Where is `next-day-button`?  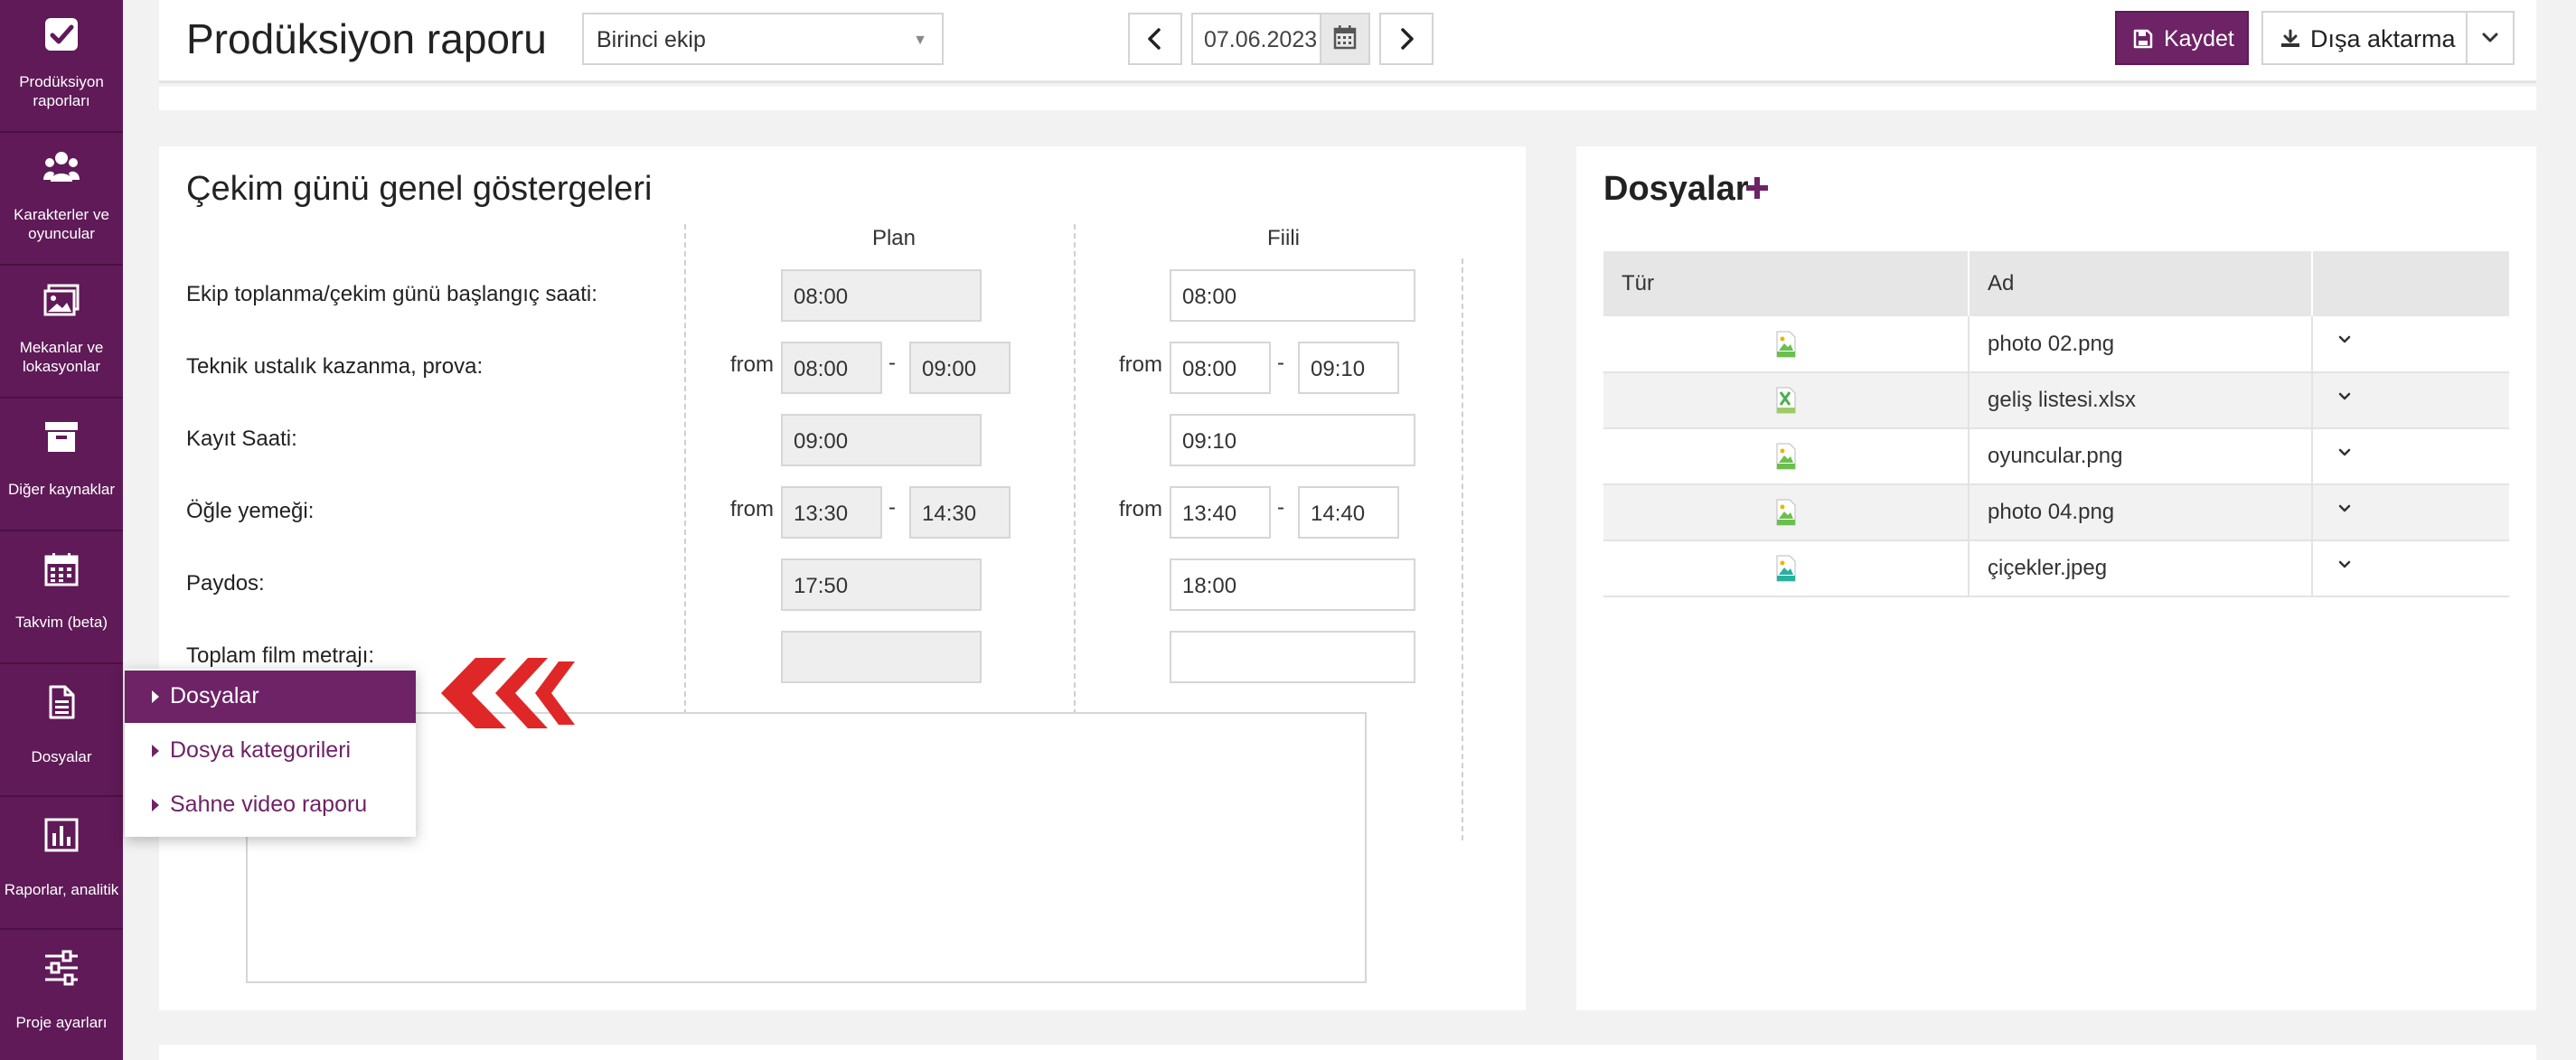
next-day-button is located at coordinates (1407, 39).